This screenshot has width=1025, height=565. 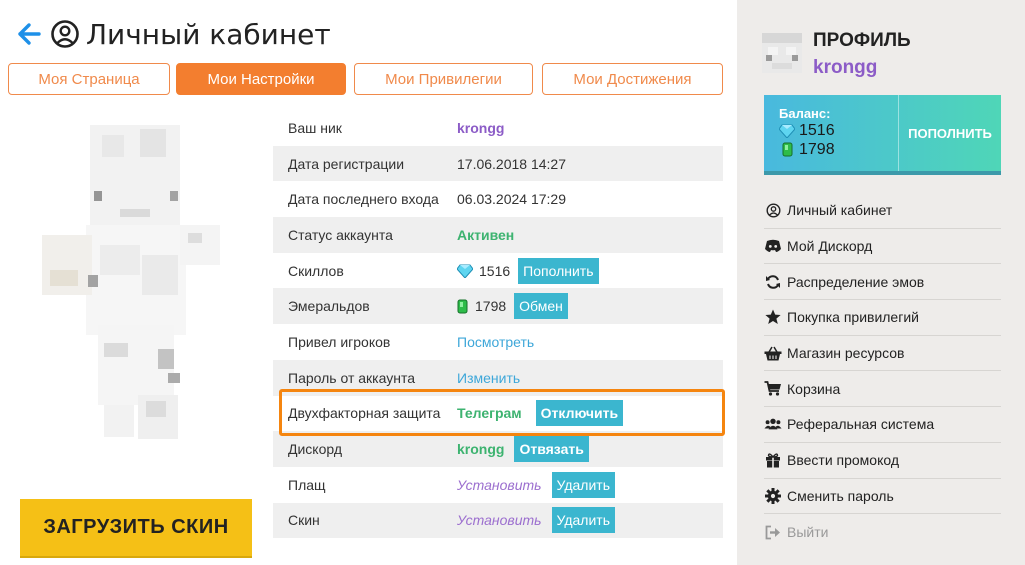 I want to click on disable-twofa-button: Отключить, so click(x=579, y=413).